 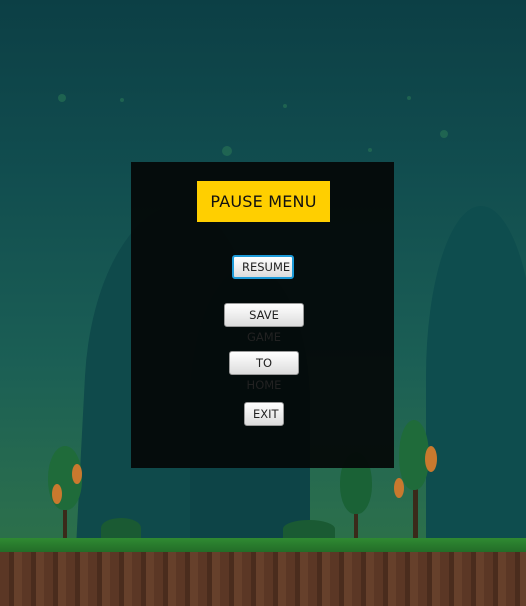 What do you see at coordinates (264, 414) in the screenshot?
I see `exit-button: EXIT` at bounding box center [264, 414].